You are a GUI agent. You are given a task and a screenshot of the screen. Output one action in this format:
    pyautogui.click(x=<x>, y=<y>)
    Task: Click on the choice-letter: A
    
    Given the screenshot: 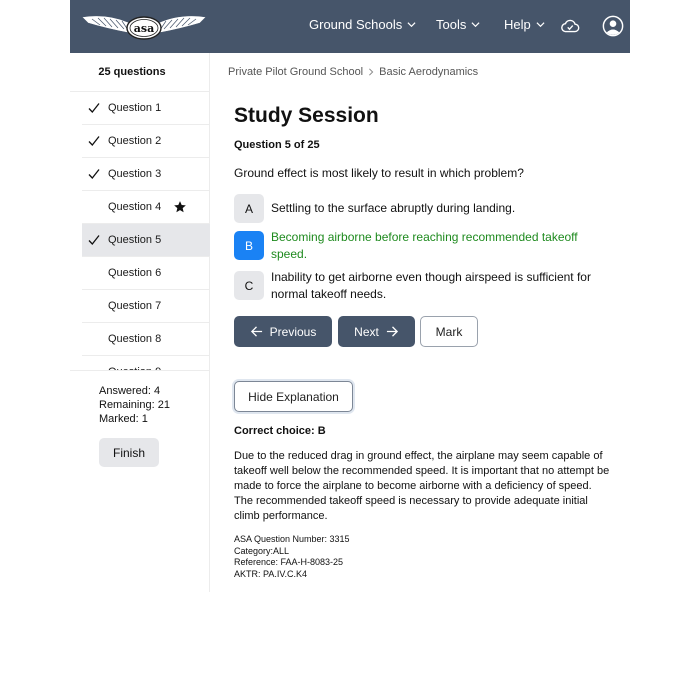 What is the action you would take?
    pyautogui.click(x=249, y=208)
    